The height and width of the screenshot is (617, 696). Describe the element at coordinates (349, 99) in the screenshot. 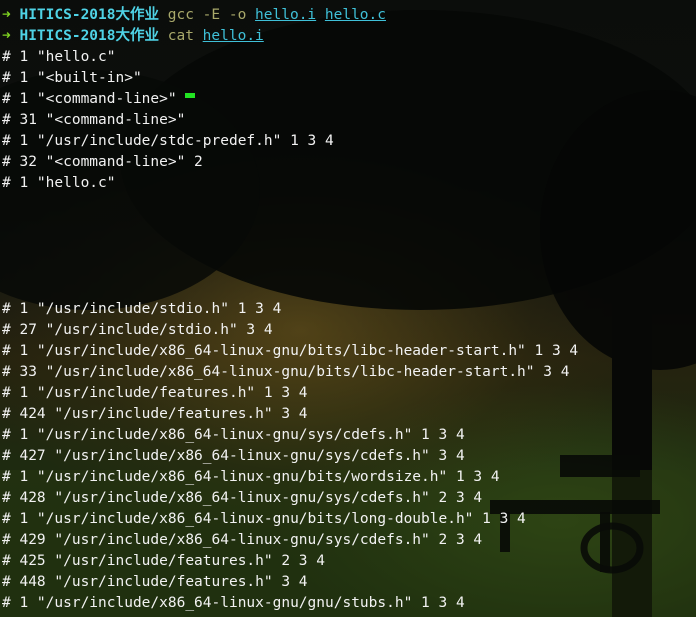

I see `output-line: # 1 "<command-line>"` at that location.